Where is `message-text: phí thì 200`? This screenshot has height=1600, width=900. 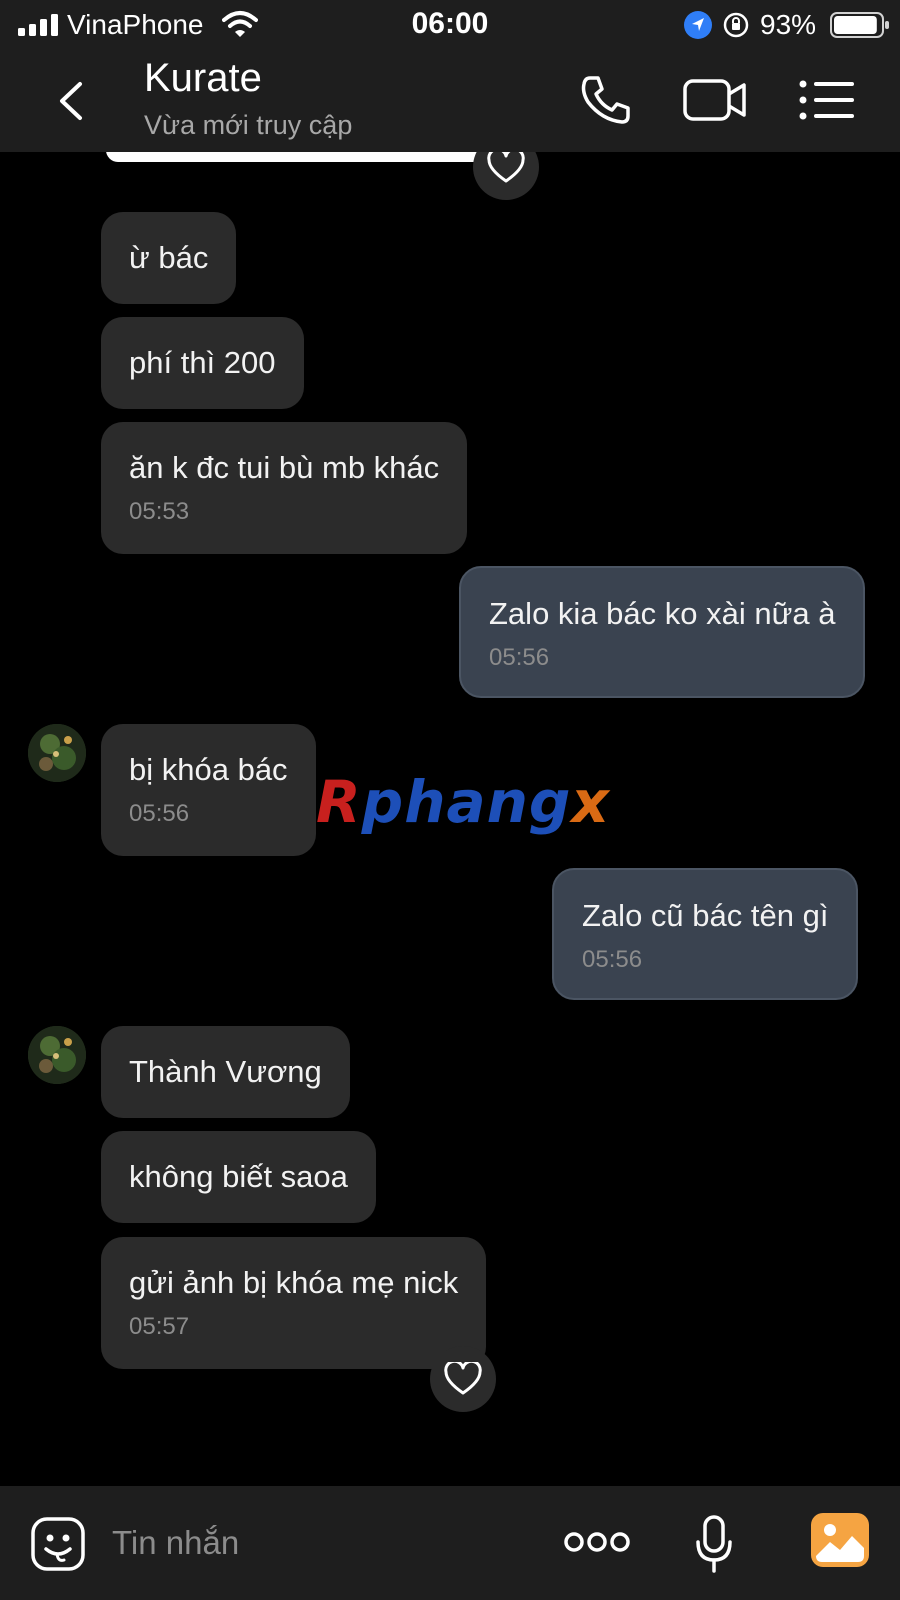
message-text: phí thì 200 is located at coordinates (202, 362).